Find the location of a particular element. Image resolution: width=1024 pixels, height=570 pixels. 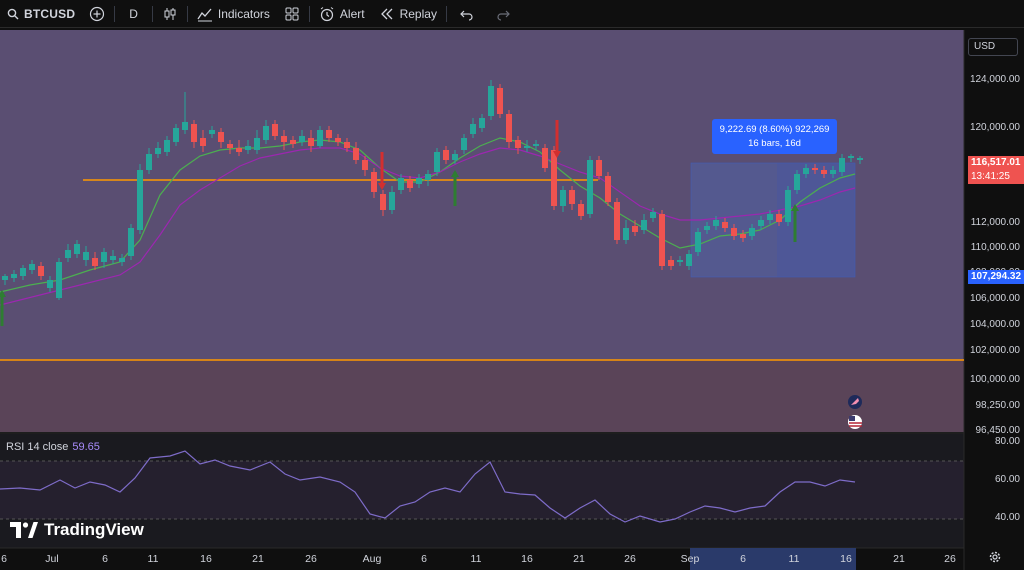

date-tick-label: Jul is located at coordinates (52, 559).